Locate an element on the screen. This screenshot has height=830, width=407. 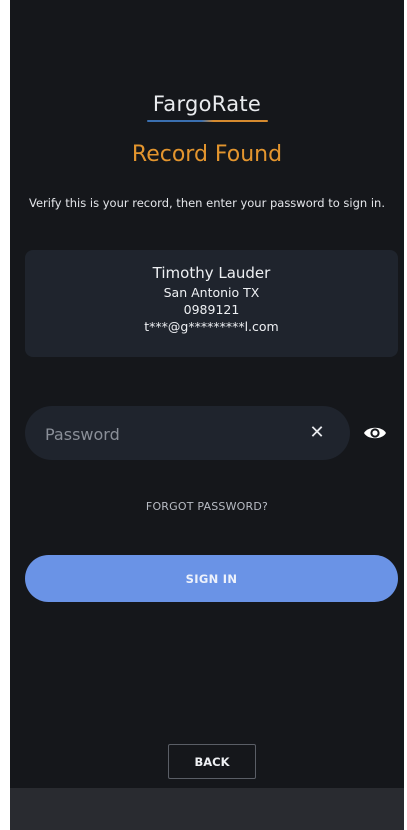
logo-underline is located at coordinates (207, 121).